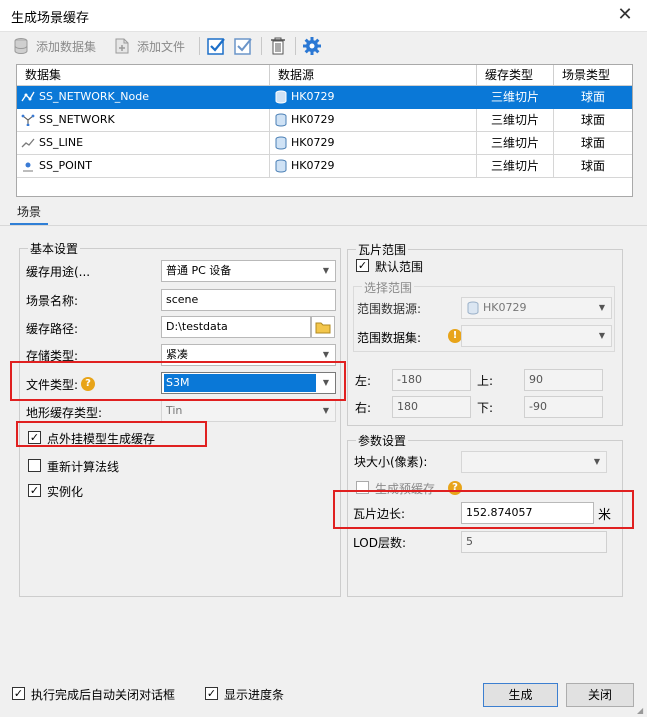 The image size is (647, 717). Describe the element at coordinates (431, 380) in the screenshot. I see `left-bound-input: -180` at that location.